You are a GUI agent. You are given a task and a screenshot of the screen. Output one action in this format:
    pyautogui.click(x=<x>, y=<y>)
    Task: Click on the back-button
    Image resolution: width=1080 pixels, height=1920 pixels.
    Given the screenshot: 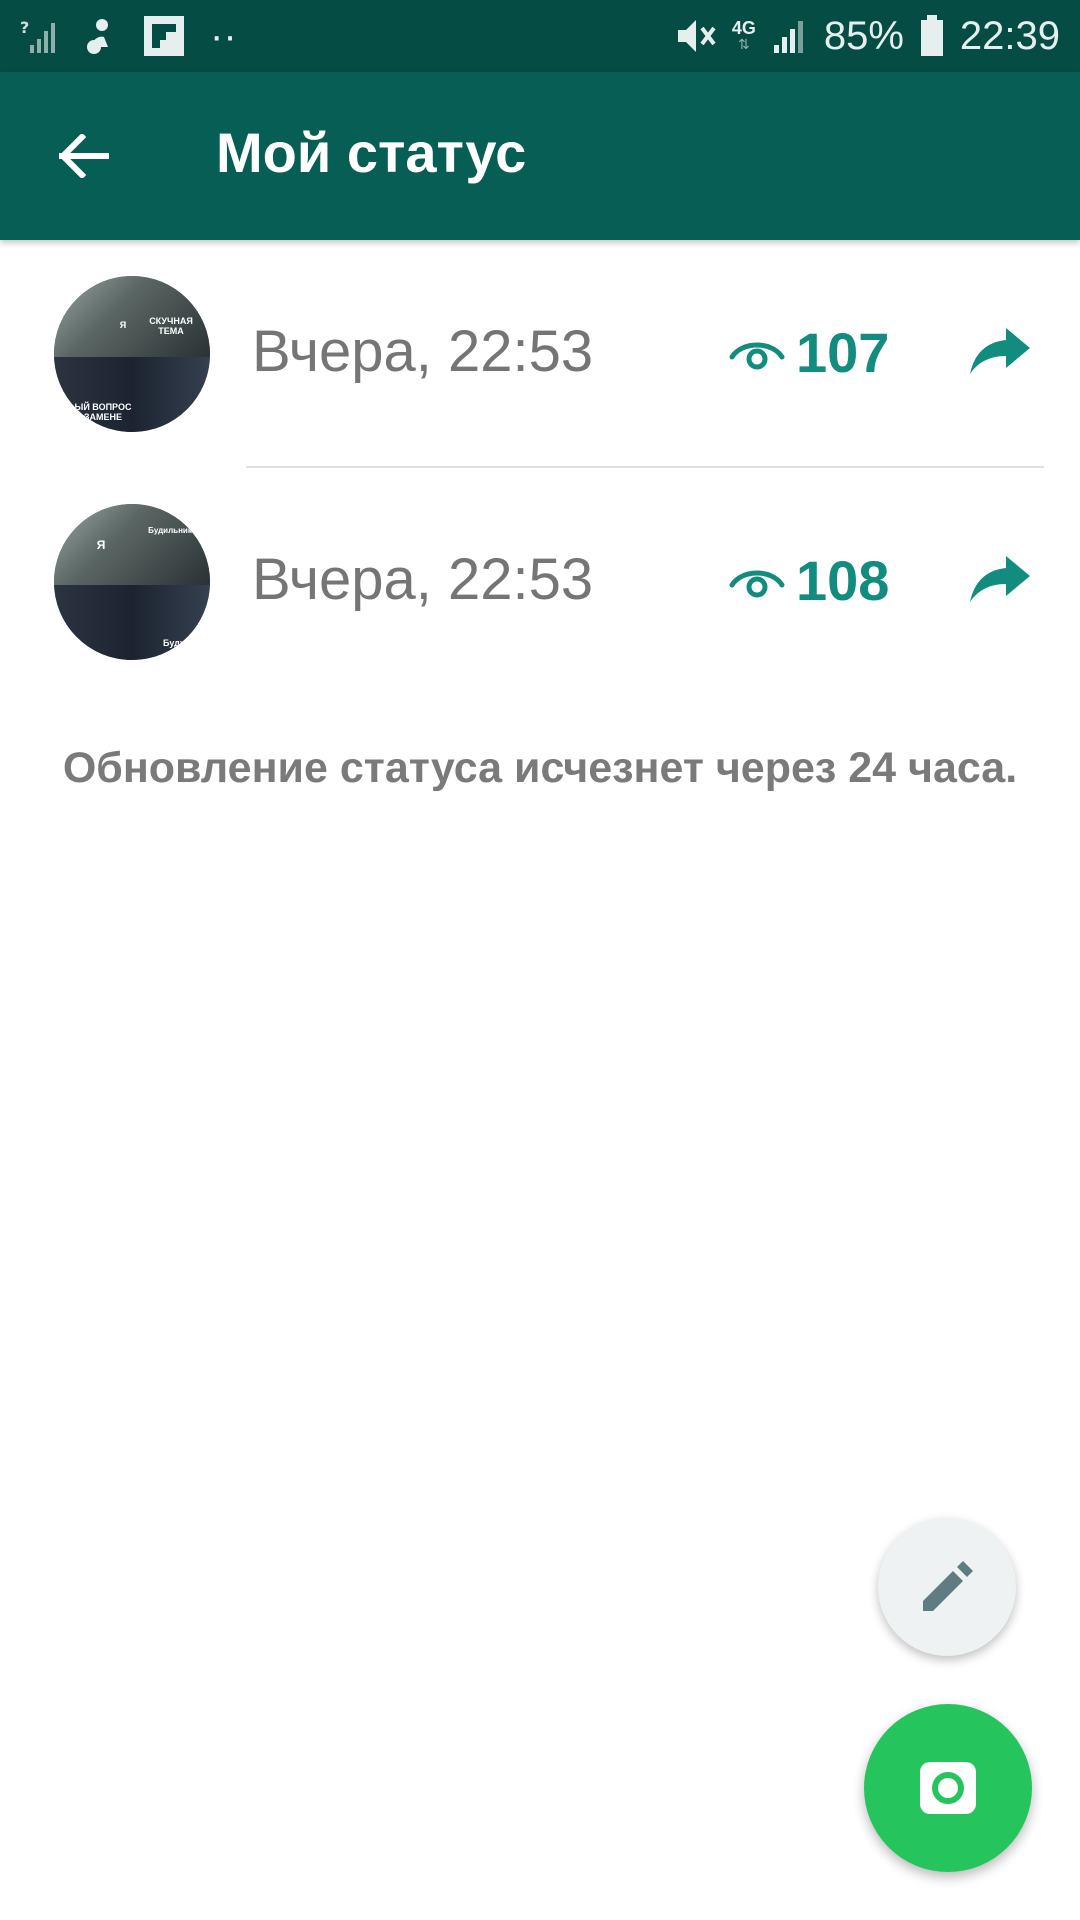 What is the action you would take?
    pyautogui.click(x=84, y=156)
    